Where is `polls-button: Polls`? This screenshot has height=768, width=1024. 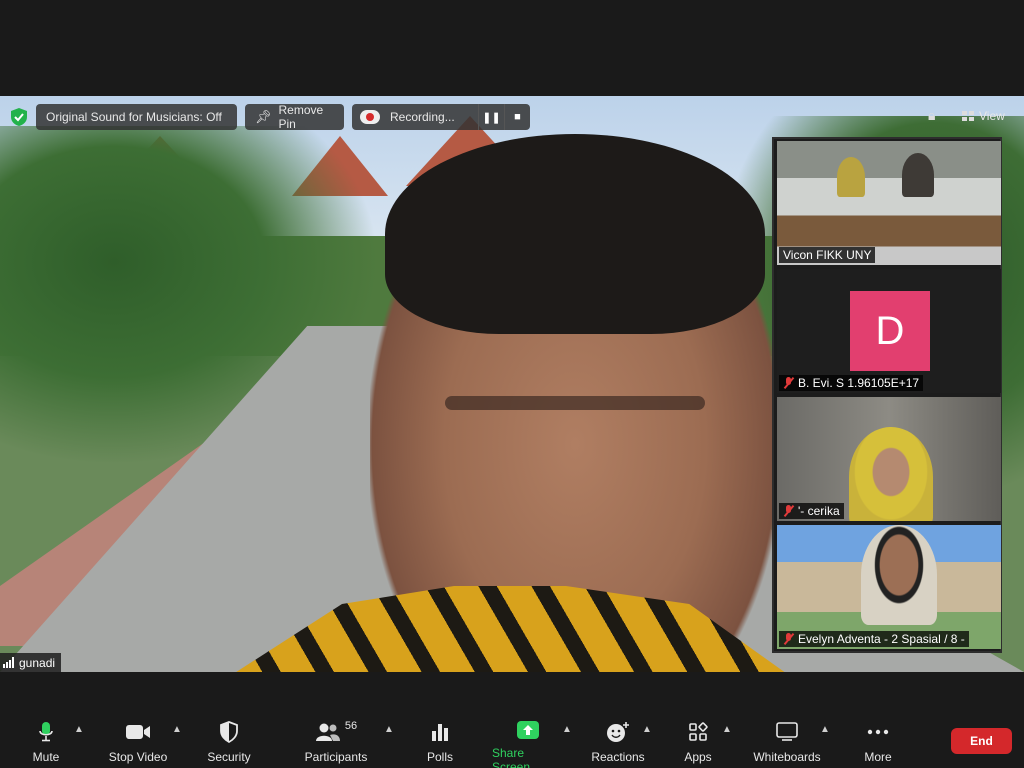 polls-button: Polls is located at coordinates (440, 744).